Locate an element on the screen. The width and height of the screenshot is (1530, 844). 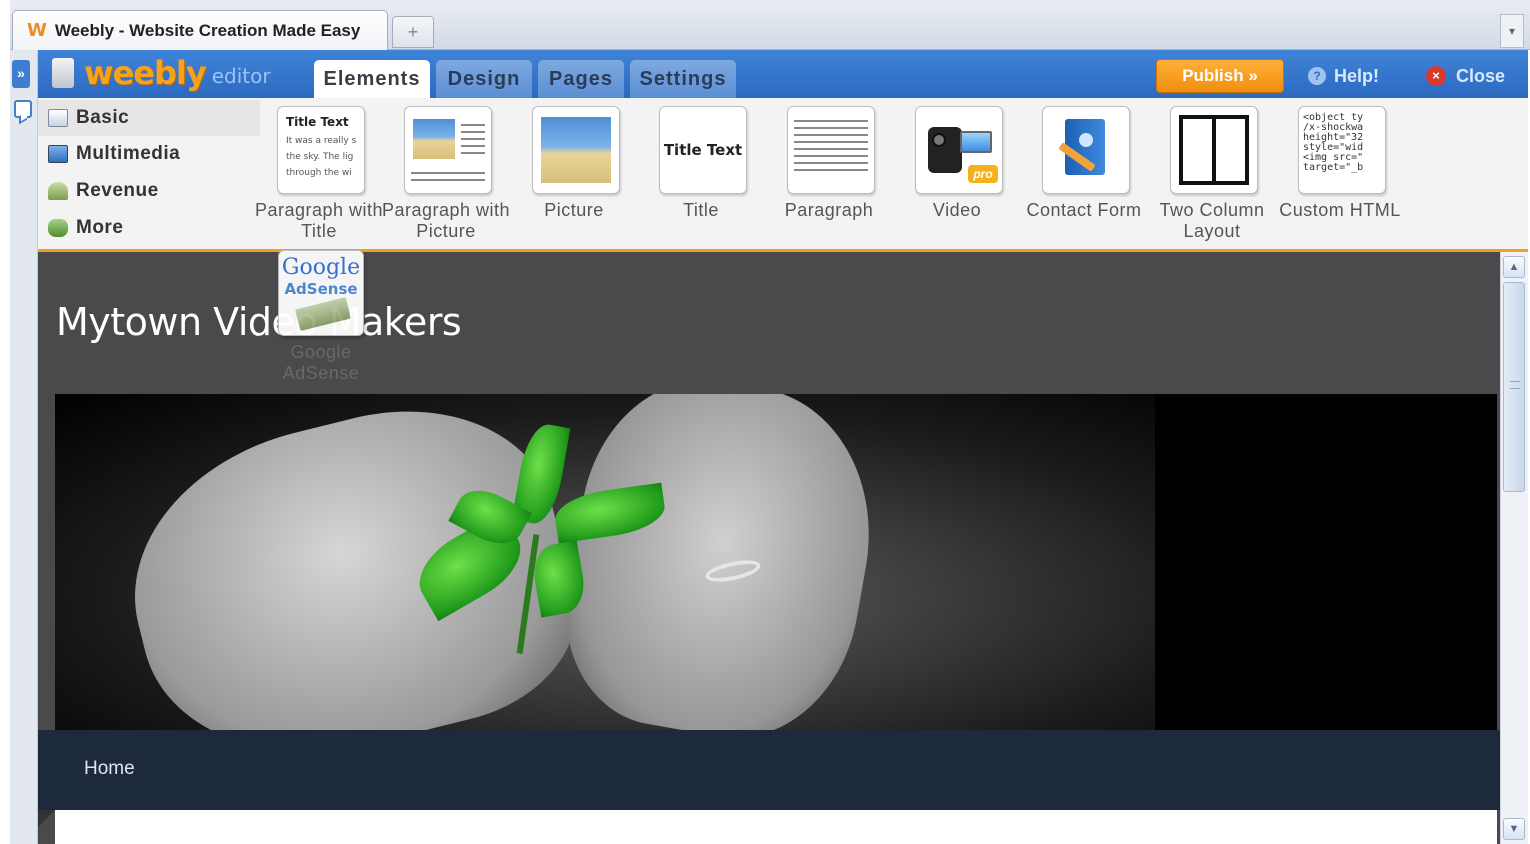
element-paragraph: Paragraph is located at coordinates (829, 176).